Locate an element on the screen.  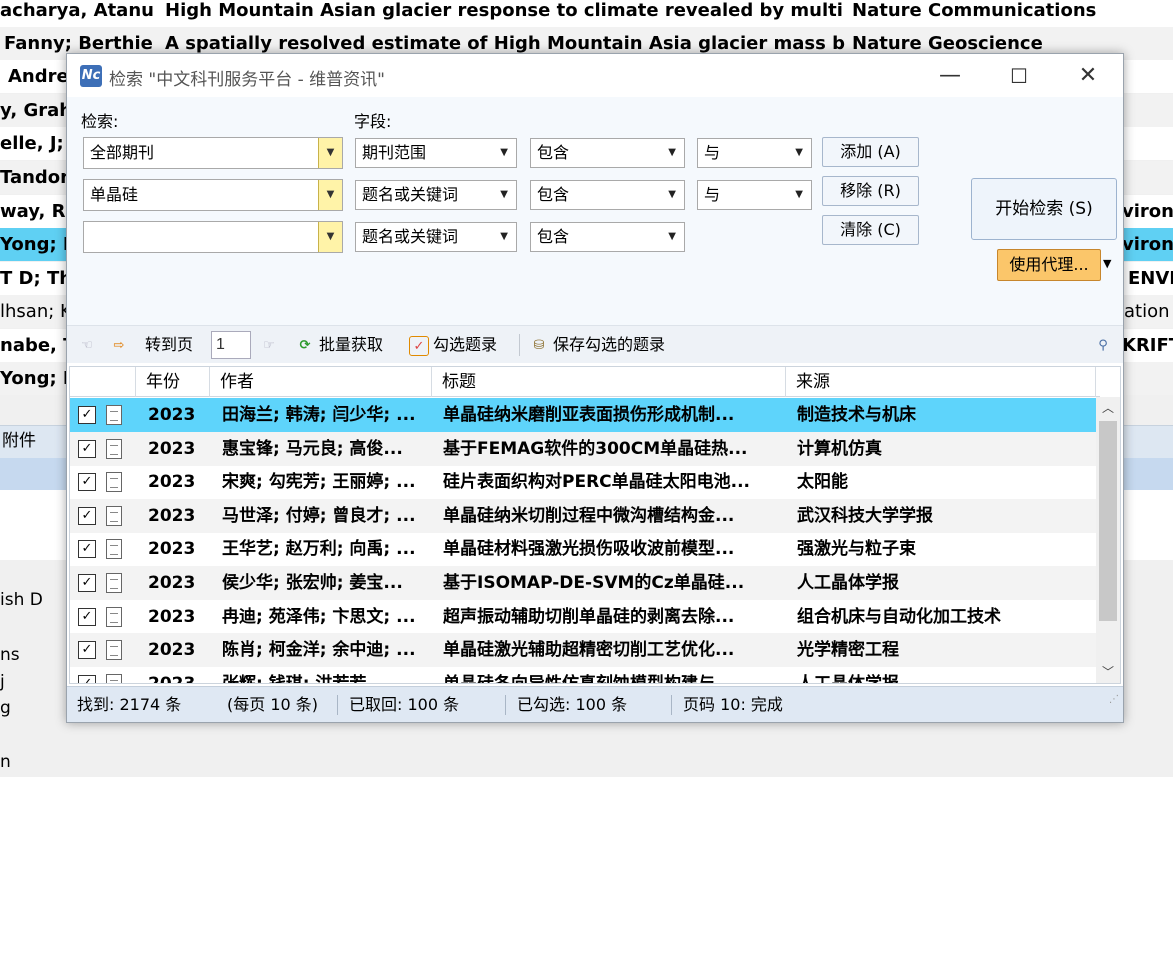
source-column-header: 来源 is located at coordinates (941, 382).